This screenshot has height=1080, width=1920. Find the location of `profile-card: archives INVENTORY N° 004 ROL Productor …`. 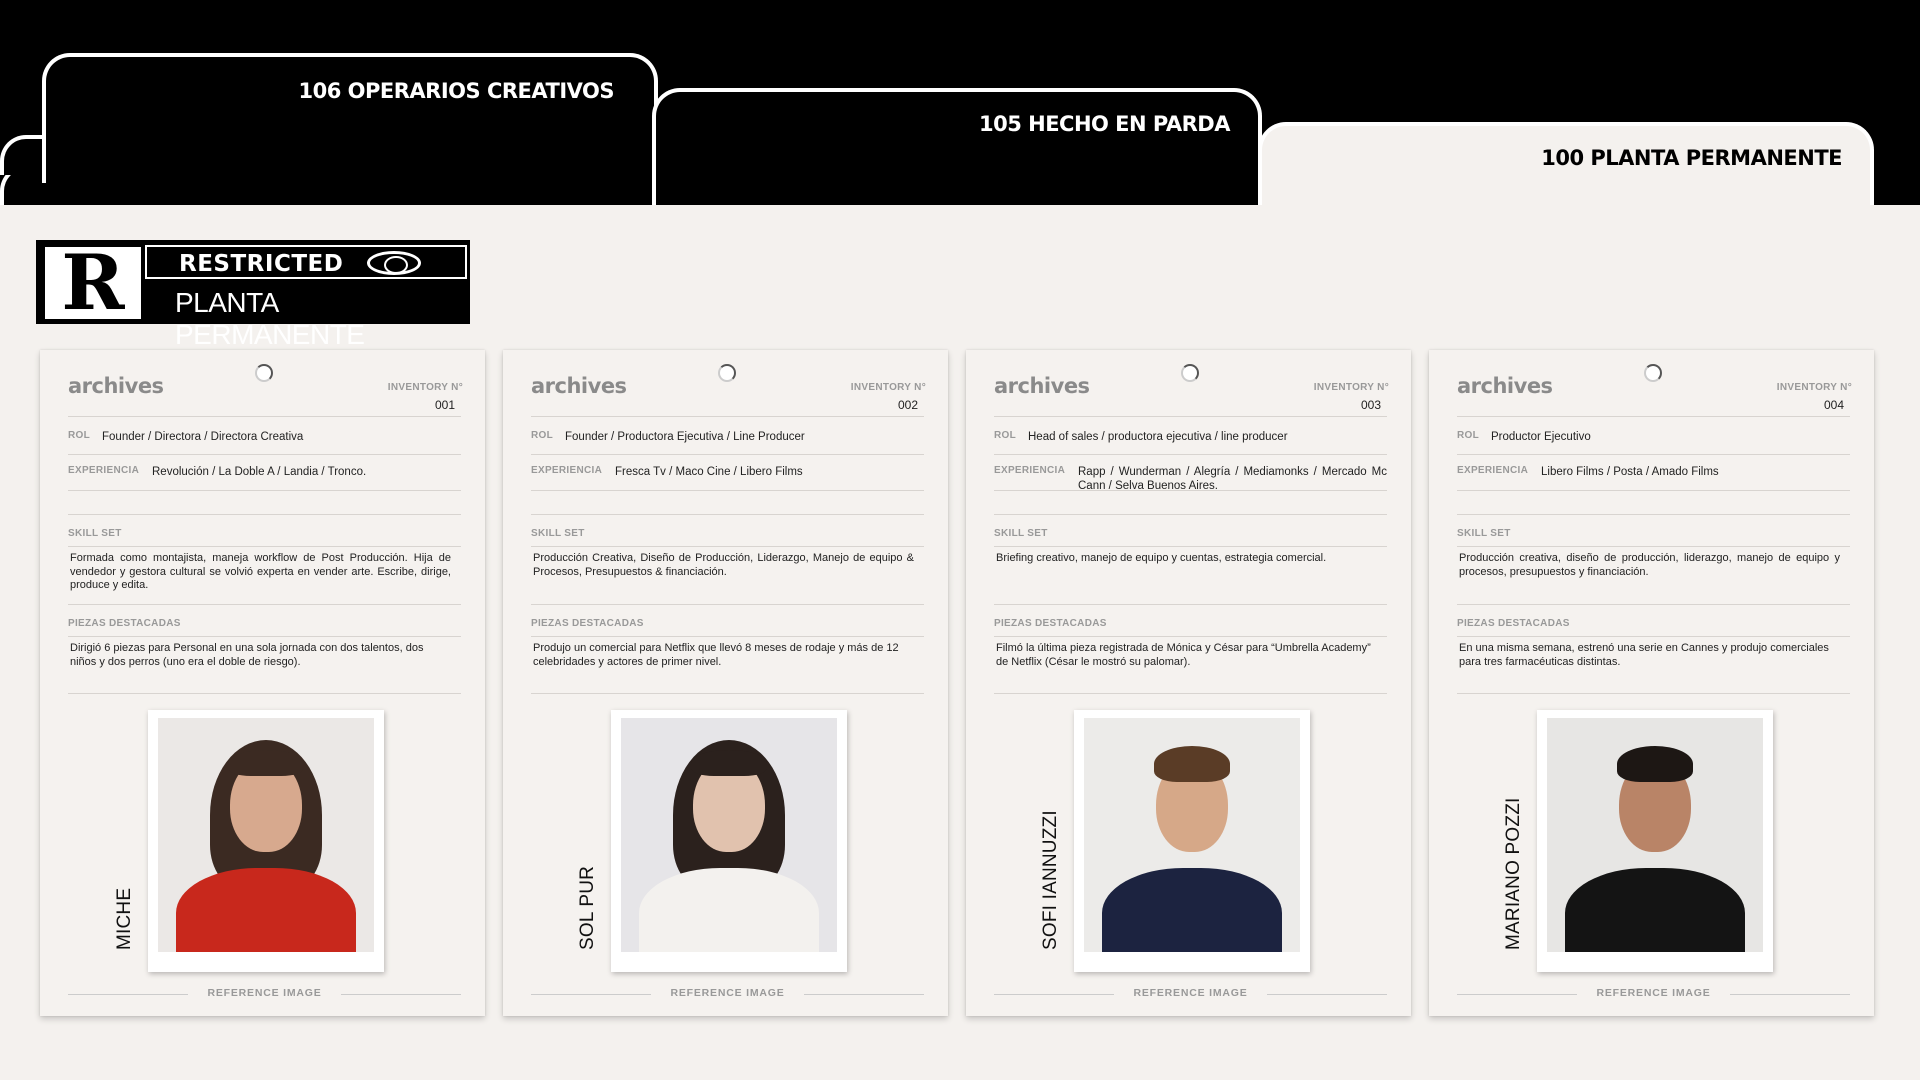

profile-card: archives INVENTORY N° 004 ROL Productor … is located at coordinates (1651, 683).